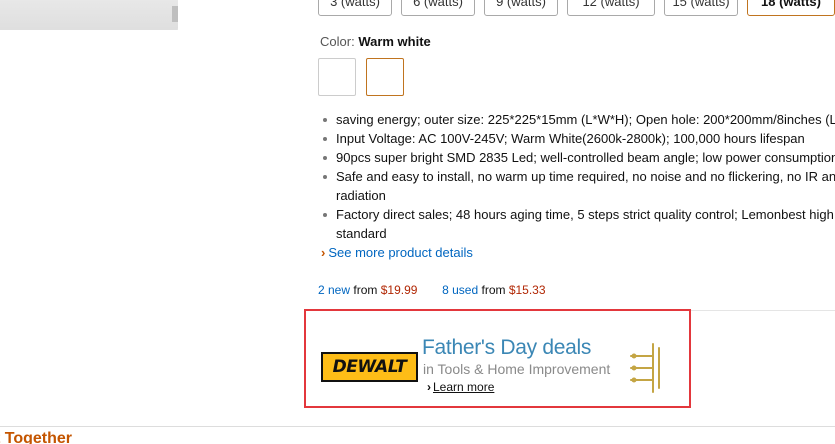 This screenshot has height=444, width=835. I want to click on size-option-label: 18 (watts), so click(791, 4).